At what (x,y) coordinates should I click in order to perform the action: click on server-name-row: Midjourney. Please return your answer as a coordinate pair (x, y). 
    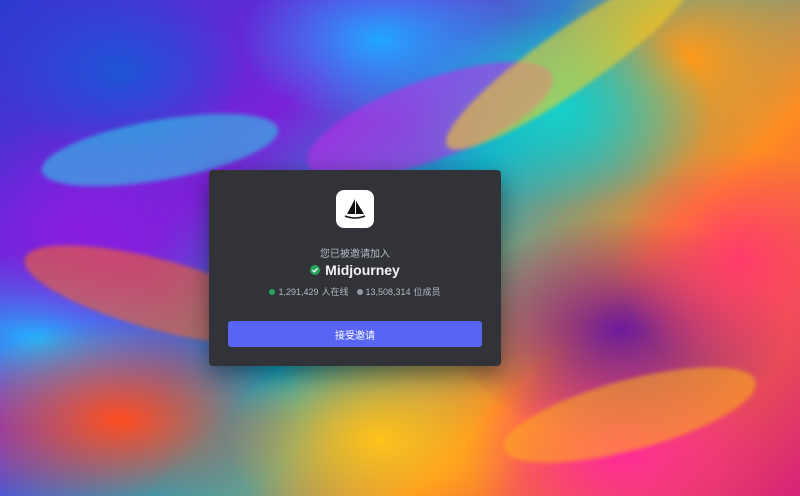
    Looking at the image, I should click on (355, 270).